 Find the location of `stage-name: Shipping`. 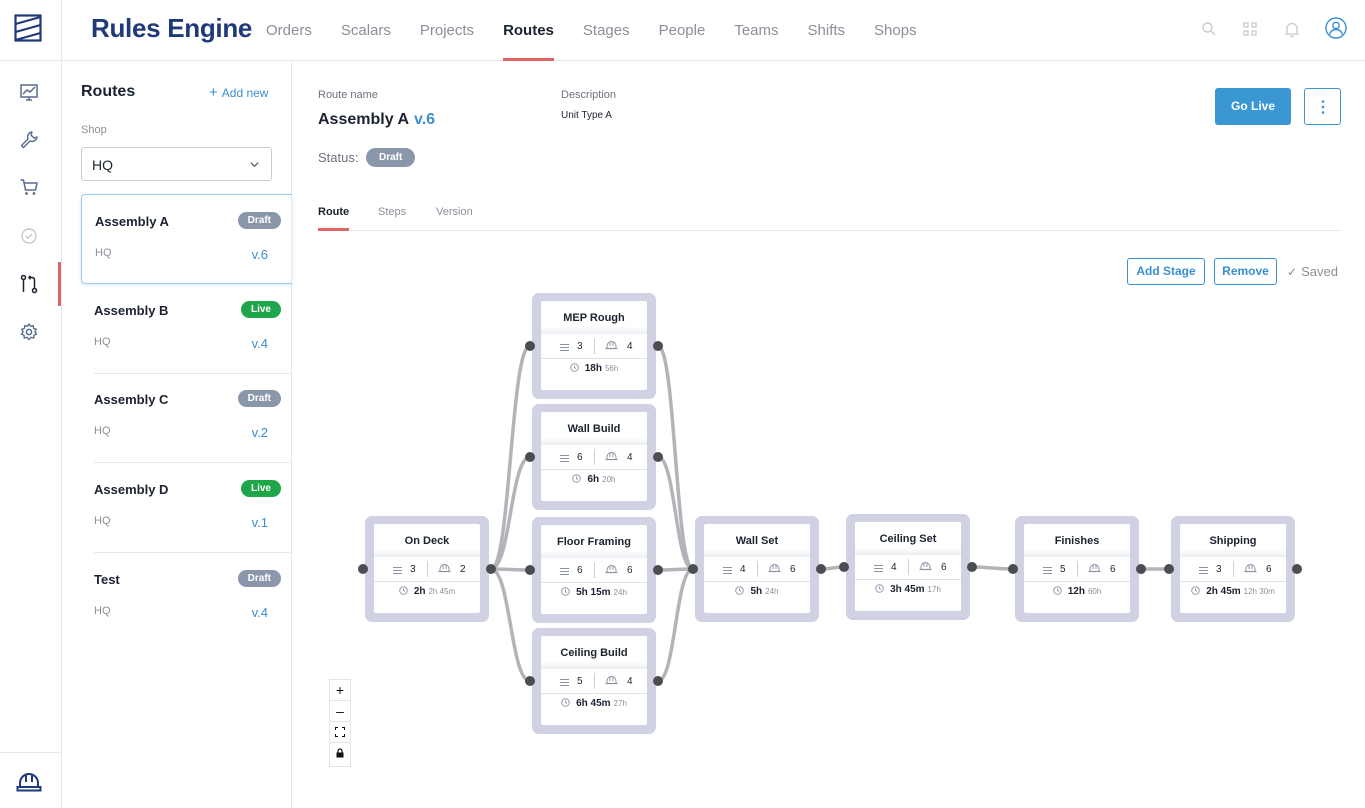

stage-name: Shipping is located at coordinates (1233, 541).